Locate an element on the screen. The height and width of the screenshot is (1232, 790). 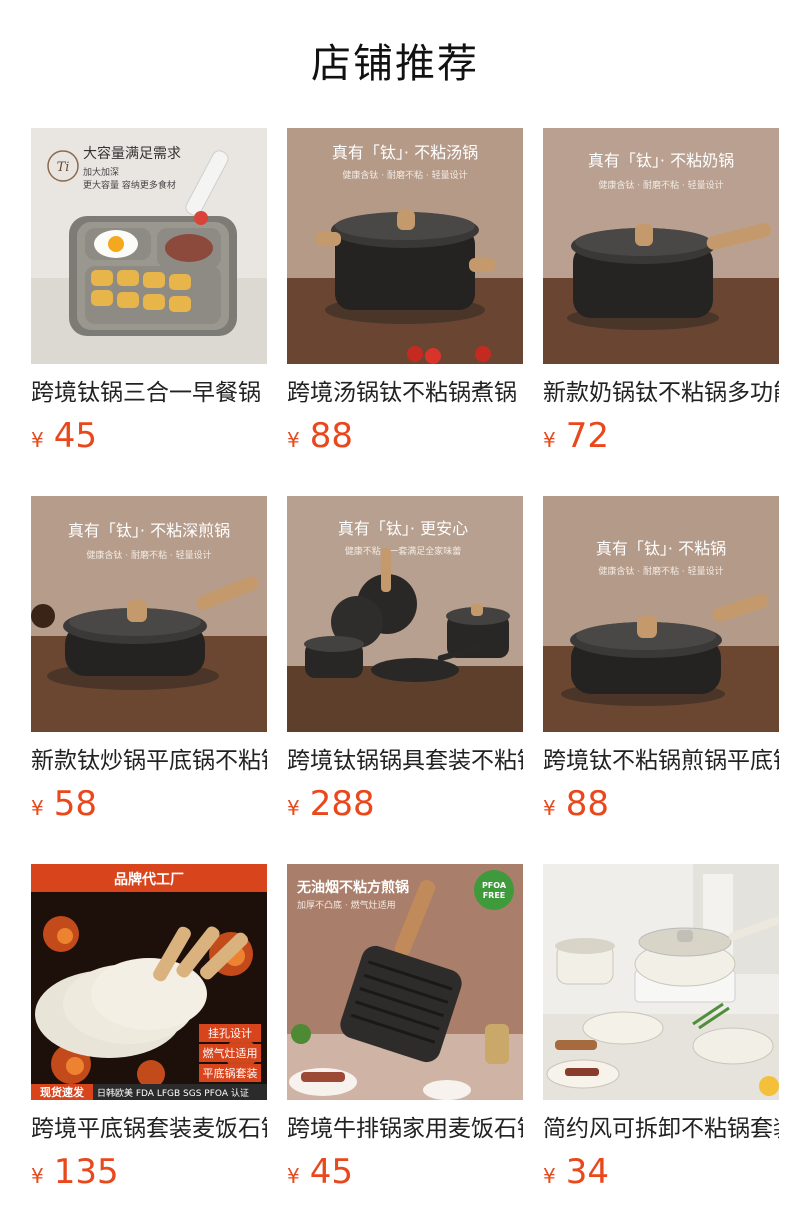
product-card: 简约风可拆卸不粘锅套装 ¥34 is located at coordinates (661, 1029).